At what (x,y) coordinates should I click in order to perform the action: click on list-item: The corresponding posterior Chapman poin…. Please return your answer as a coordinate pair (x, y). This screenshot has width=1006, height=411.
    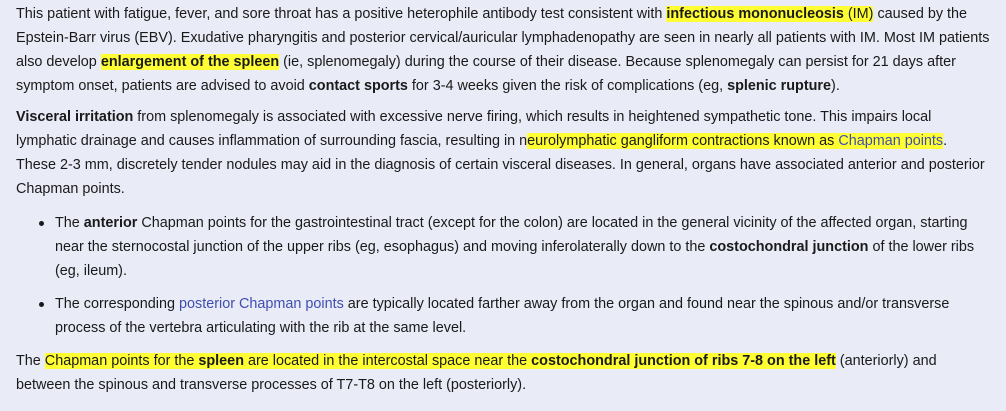
    Looking at the image, I should click on (514, 316).